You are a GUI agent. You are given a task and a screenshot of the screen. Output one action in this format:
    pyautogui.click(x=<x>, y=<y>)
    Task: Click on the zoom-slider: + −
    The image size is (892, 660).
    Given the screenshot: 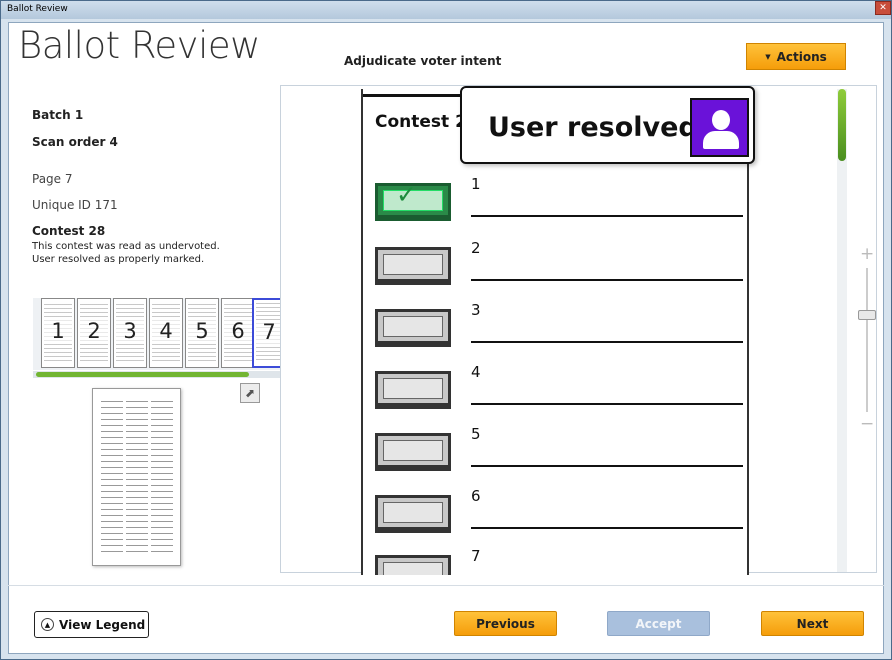 What is the action you would take?
    pyautogui.click(x=867, y=342)
    